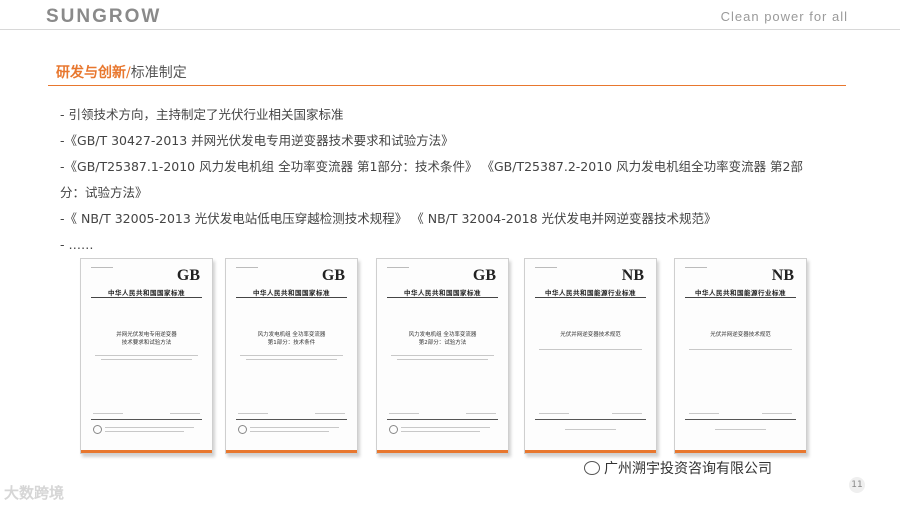 The width and height of the screenshot is (900, 507). I want to click on standard-cover-4: NB 中华人民共和国能源行业标准 光伏并网逆变器技术规范, so click(590, 356).